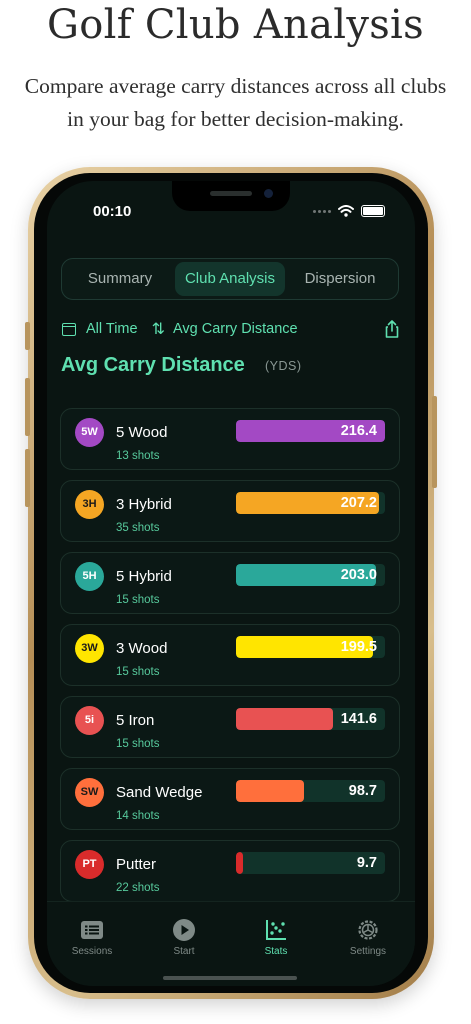 The width and height of the screenshot is (471, 1024). Describe the element at coordinates (230, 871) in the screenshot. I see `club-row: PT Putter 22 shots 9.7` at that location.